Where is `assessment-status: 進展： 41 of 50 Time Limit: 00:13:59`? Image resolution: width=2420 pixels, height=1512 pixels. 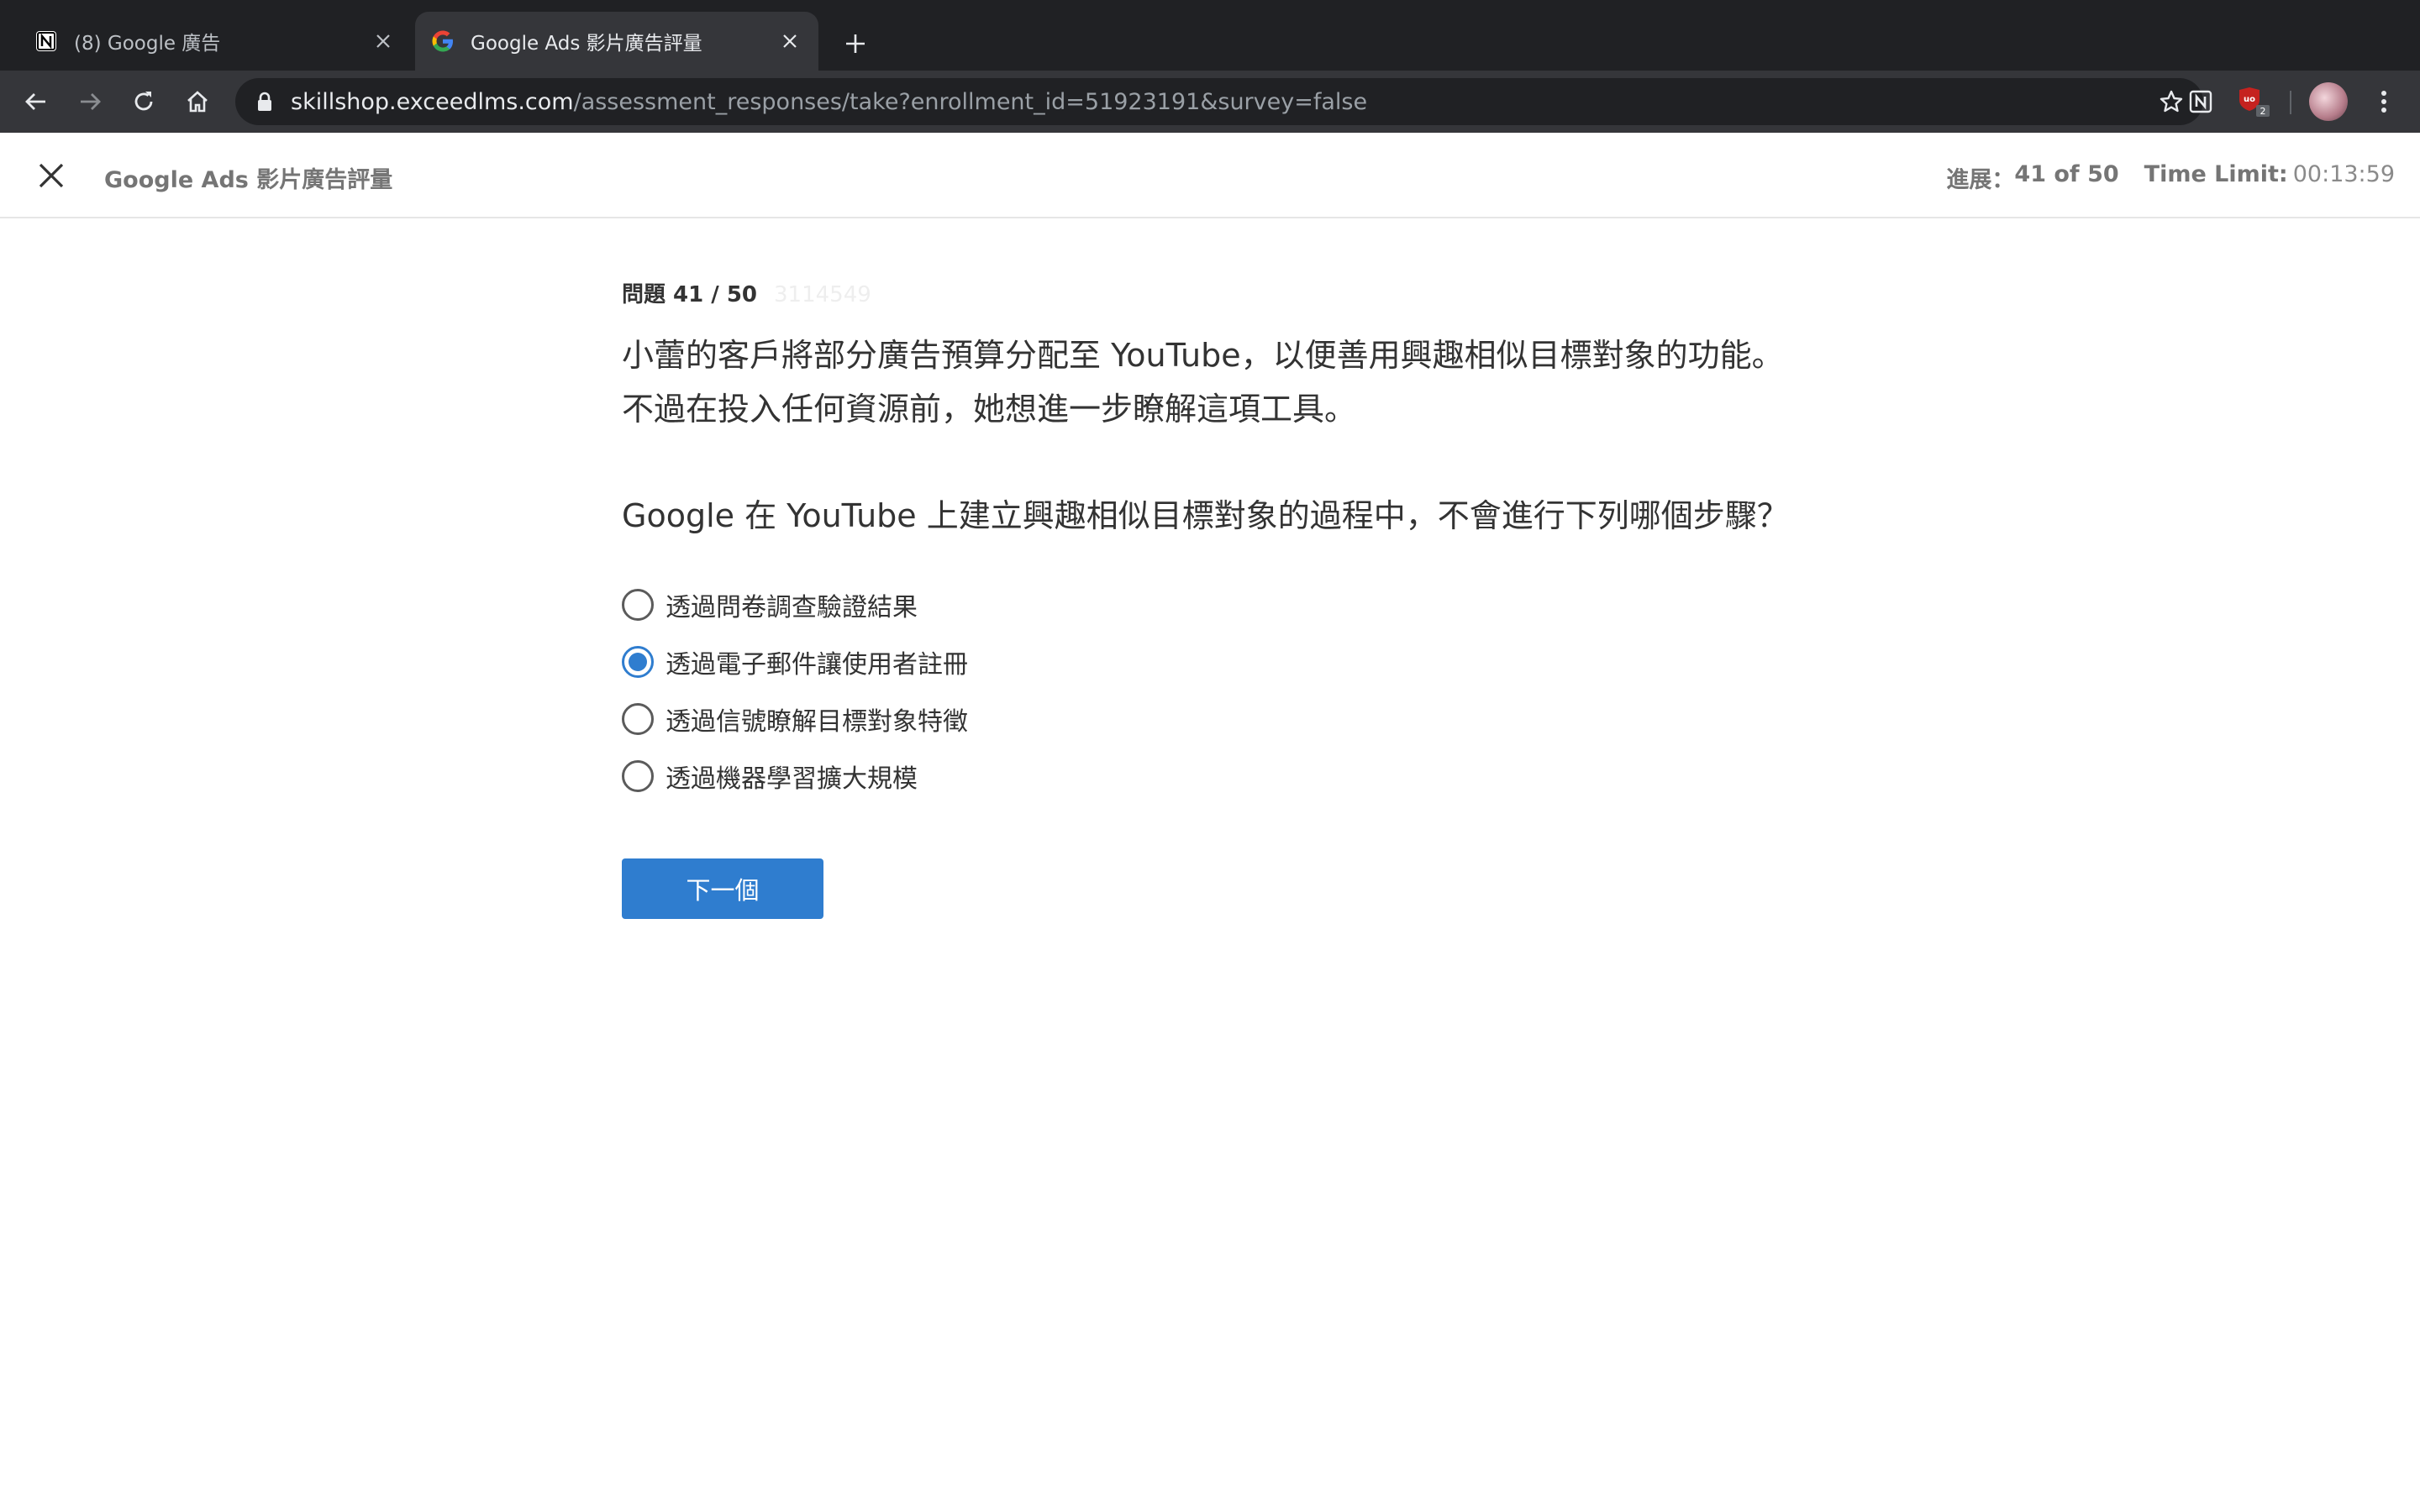
assessment-status: 進展： 41 of 50 Time Limit: 00:13:59 is located at coordinates (2170, 177).